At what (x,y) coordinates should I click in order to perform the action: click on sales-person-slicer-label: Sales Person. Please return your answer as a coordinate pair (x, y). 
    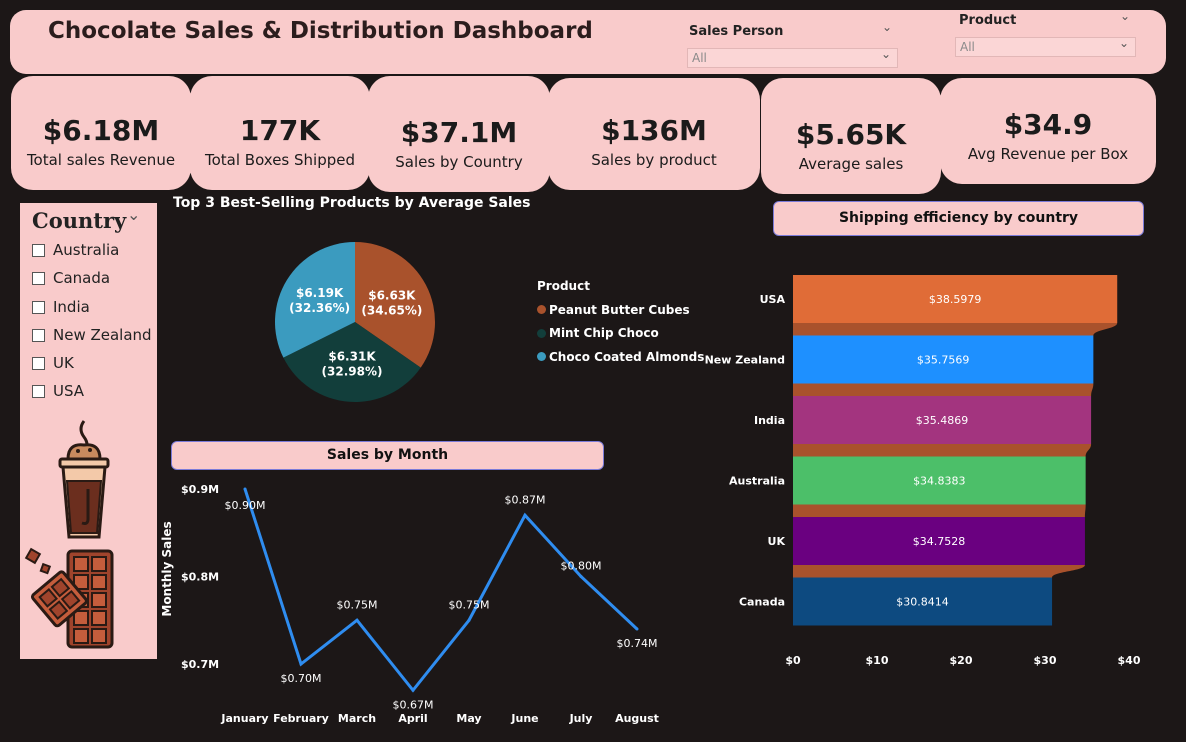
    Looking at the image, I should click on (736, 31).